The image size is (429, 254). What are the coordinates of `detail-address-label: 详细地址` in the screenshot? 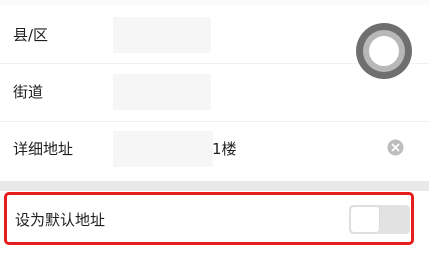 It's located at (43, 149).